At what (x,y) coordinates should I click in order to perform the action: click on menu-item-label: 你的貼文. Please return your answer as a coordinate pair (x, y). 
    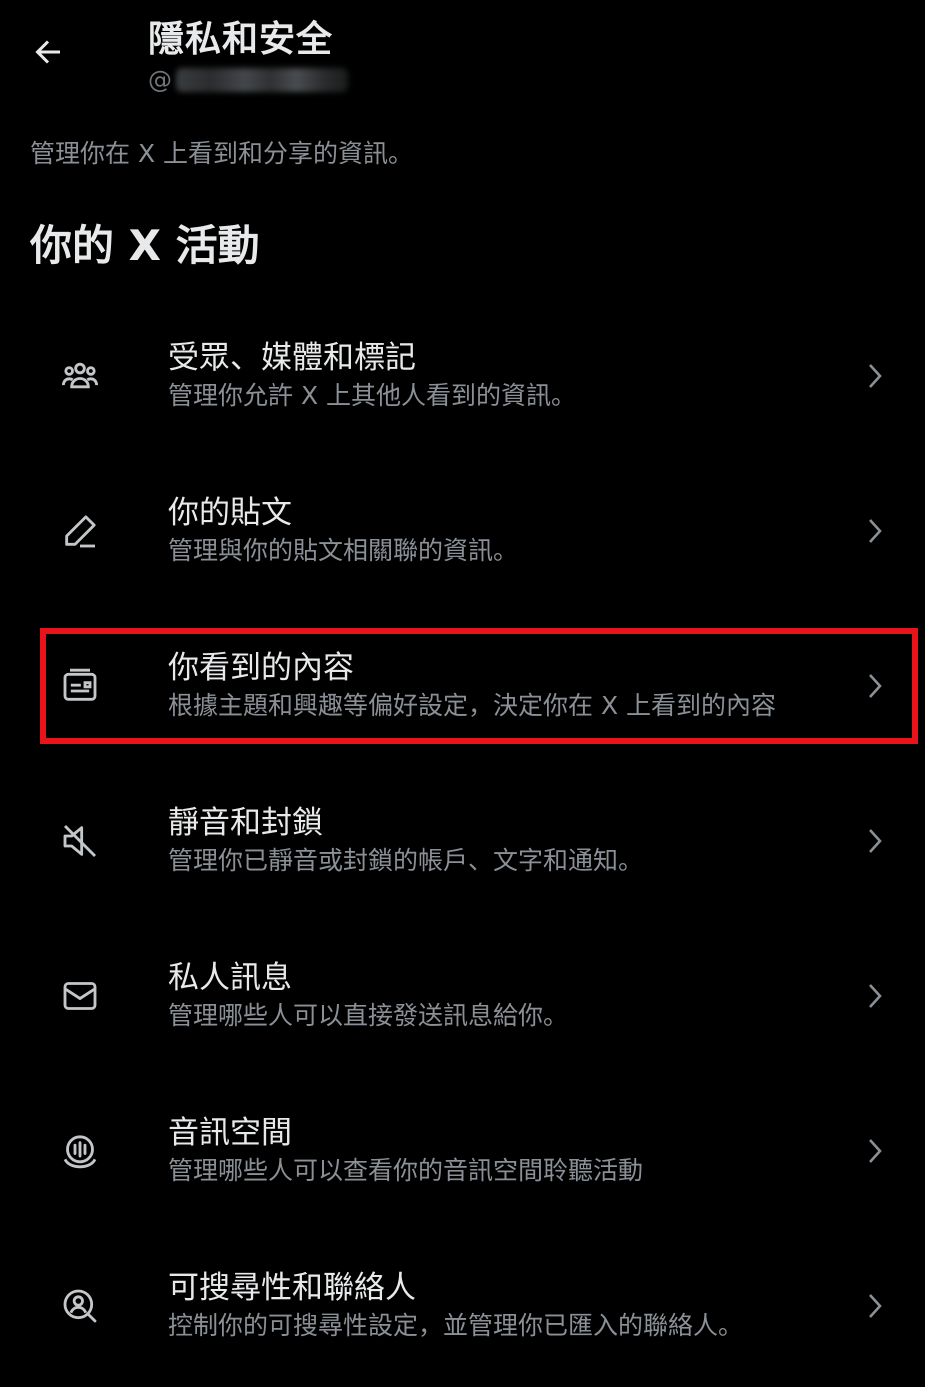
    Looking at the image, I should click on (230, 512).